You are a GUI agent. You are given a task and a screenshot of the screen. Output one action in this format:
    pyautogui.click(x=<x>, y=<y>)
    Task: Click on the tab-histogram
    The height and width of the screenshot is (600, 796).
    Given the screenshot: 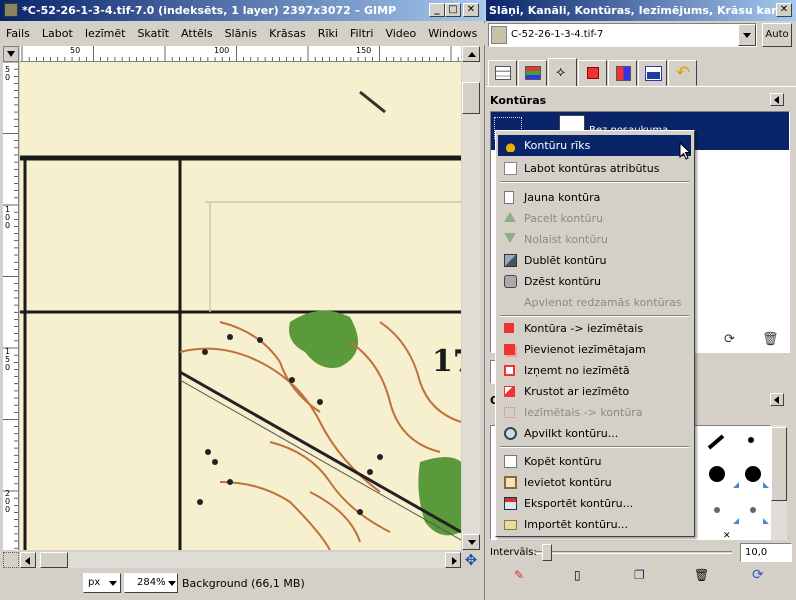 What is the action you would take?
    pyautogui.click(x=652, y=73)
    